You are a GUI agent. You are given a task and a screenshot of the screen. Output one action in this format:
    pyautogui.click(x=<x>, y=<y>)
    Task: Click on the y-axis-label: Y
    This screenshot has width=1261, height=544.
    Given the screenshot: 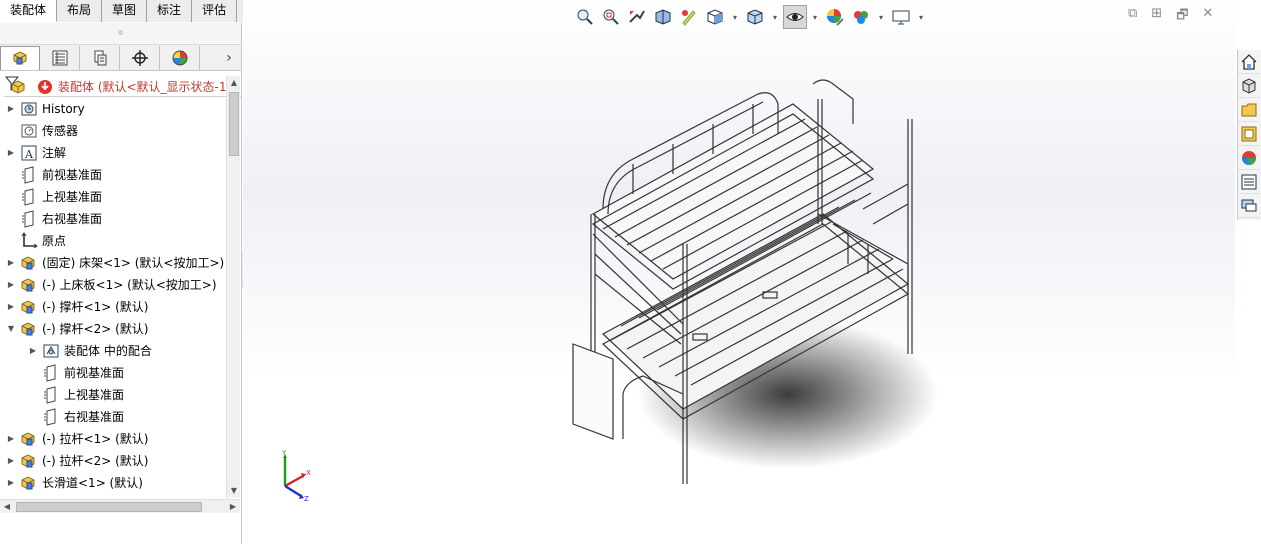 What is the action you would take?
    pyautogui.click(x=284, y=453)
    